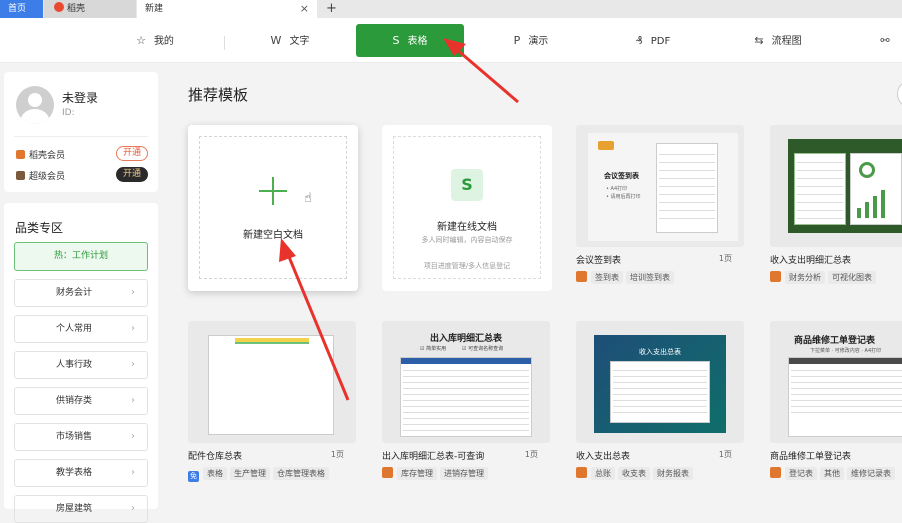 Image resolution: width=902 pixels, height=523 pixels. Describe the element at coordinates (481, 71) in the screenshot. I see `arrow-to-spreadsheet-tab` at that location.